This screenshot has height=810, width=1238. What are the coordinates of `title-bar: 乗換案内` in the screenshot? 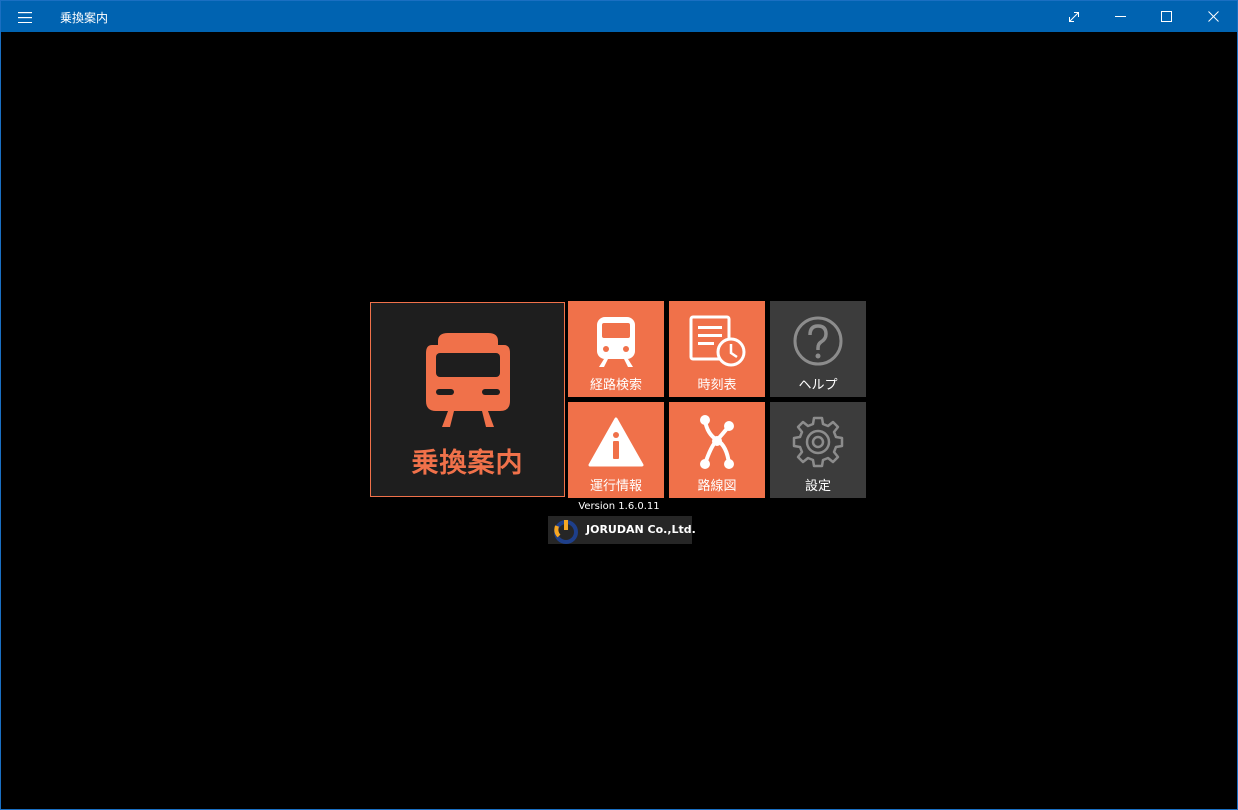 It's located at (619, 16).